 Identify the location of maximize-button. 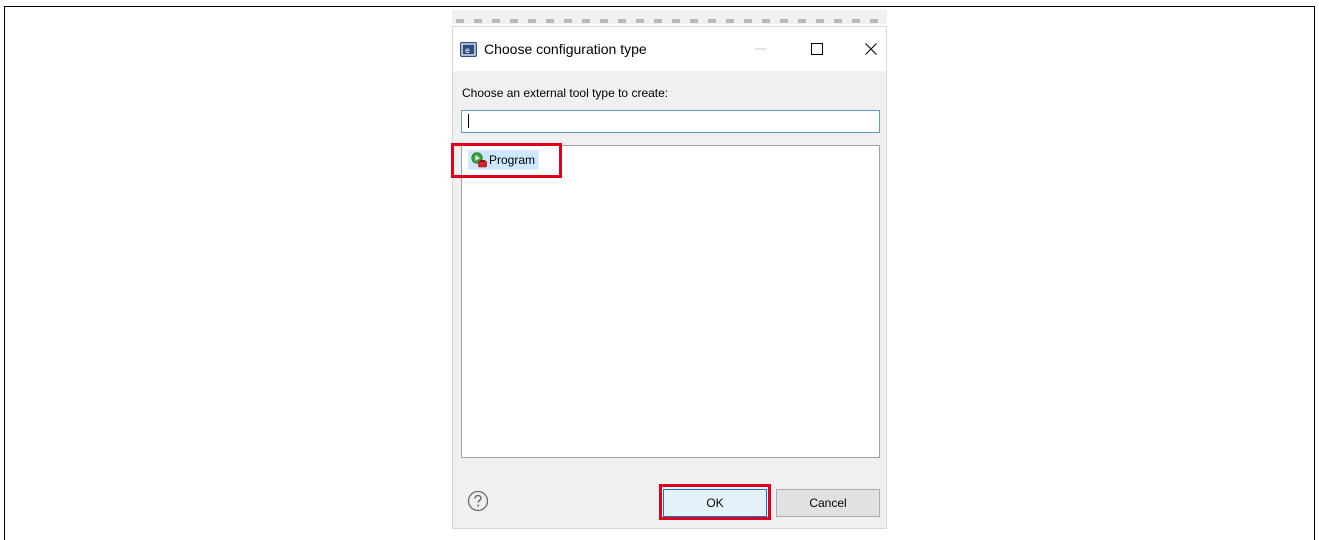
(817, 49).